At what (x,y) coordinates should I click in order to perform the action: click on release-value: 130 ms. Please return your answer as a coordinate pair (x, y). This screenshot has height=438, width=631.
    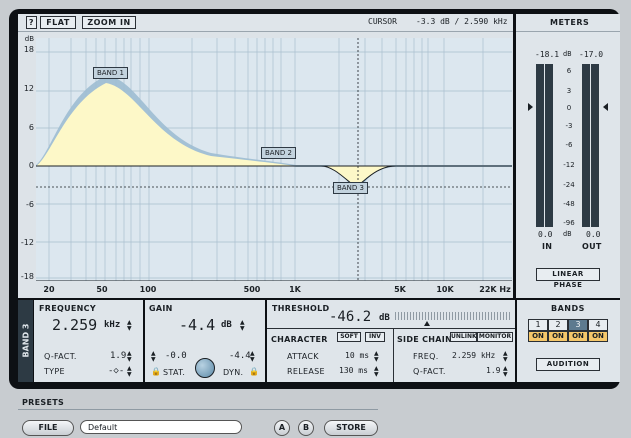
    Looking at the image, I should click on (353, 370).